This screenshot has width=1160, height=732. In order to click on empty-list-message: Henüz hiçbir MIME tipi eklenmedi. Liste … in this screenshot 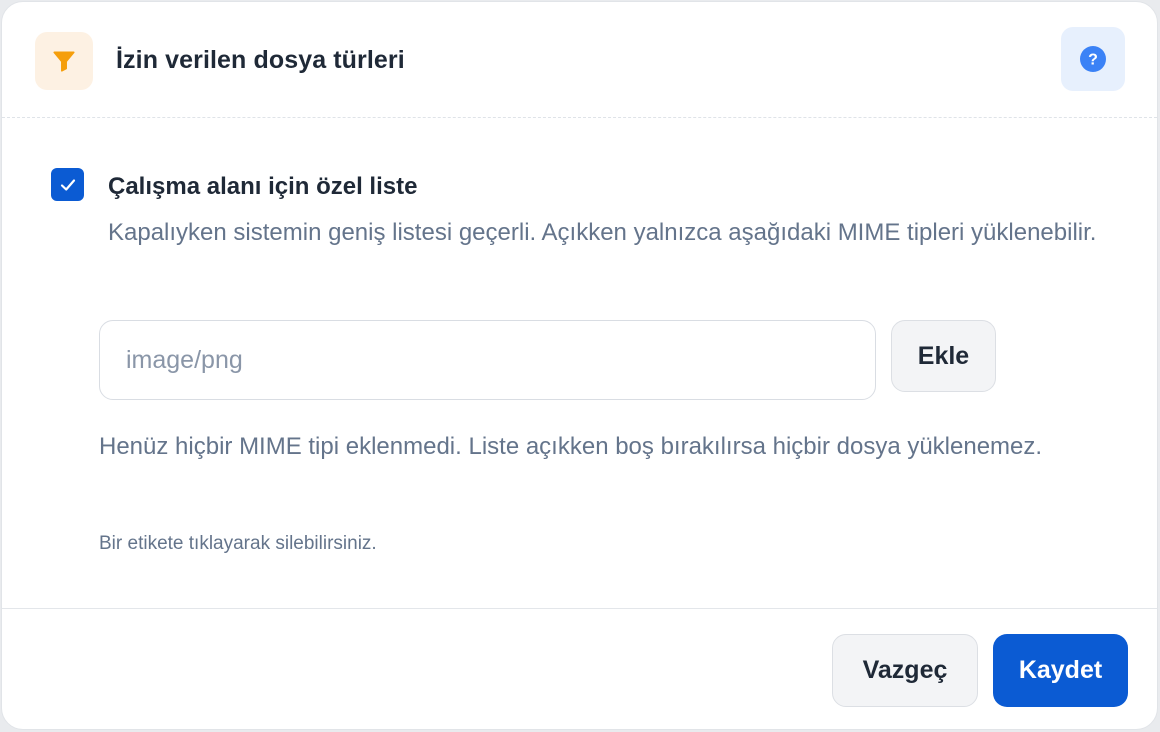, I will do `click(571, 446)`.